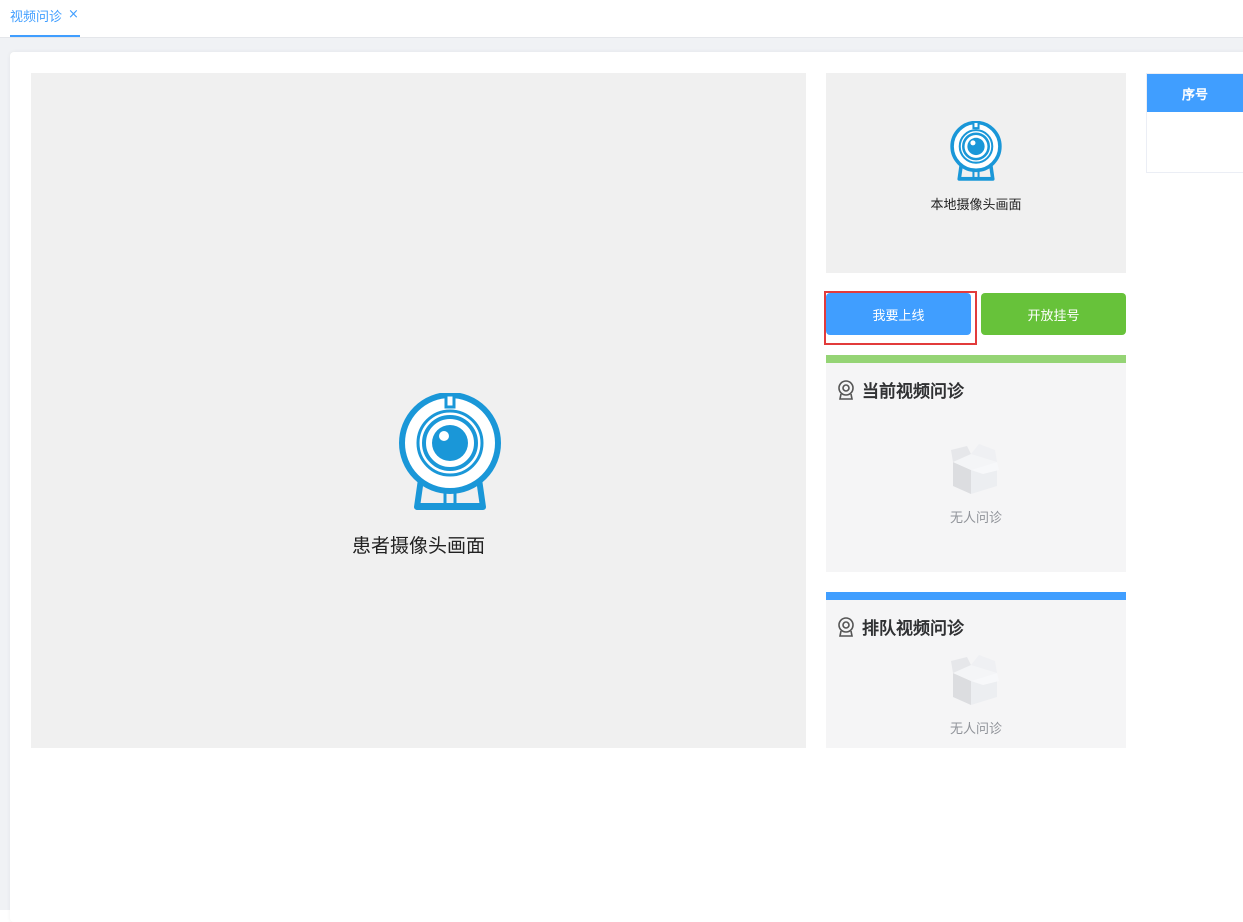  I want to click on tab-video-consultation: 视频问诊 ×, so click(45, 18).